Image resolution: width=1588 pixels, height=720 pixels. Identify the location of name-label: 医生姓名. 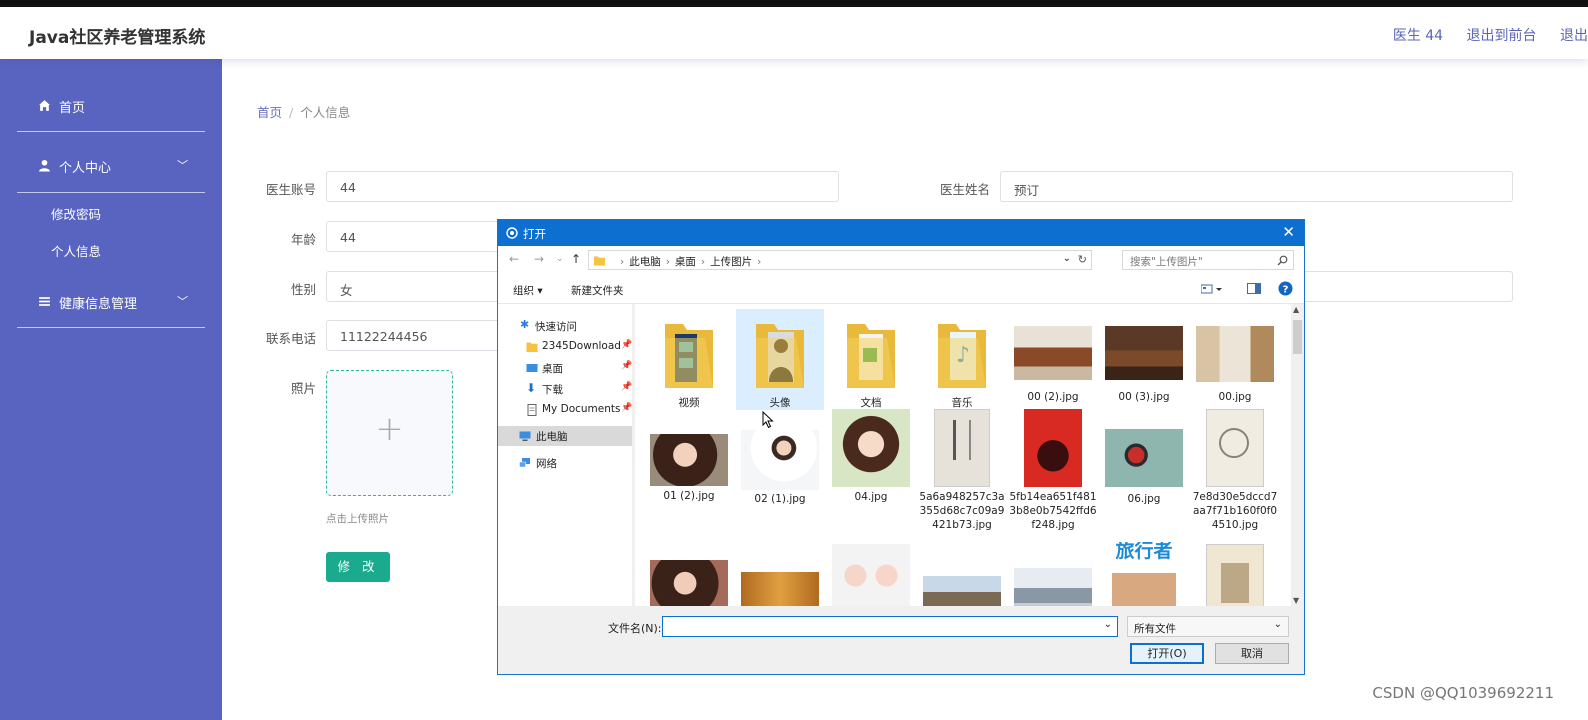
(964, 189).